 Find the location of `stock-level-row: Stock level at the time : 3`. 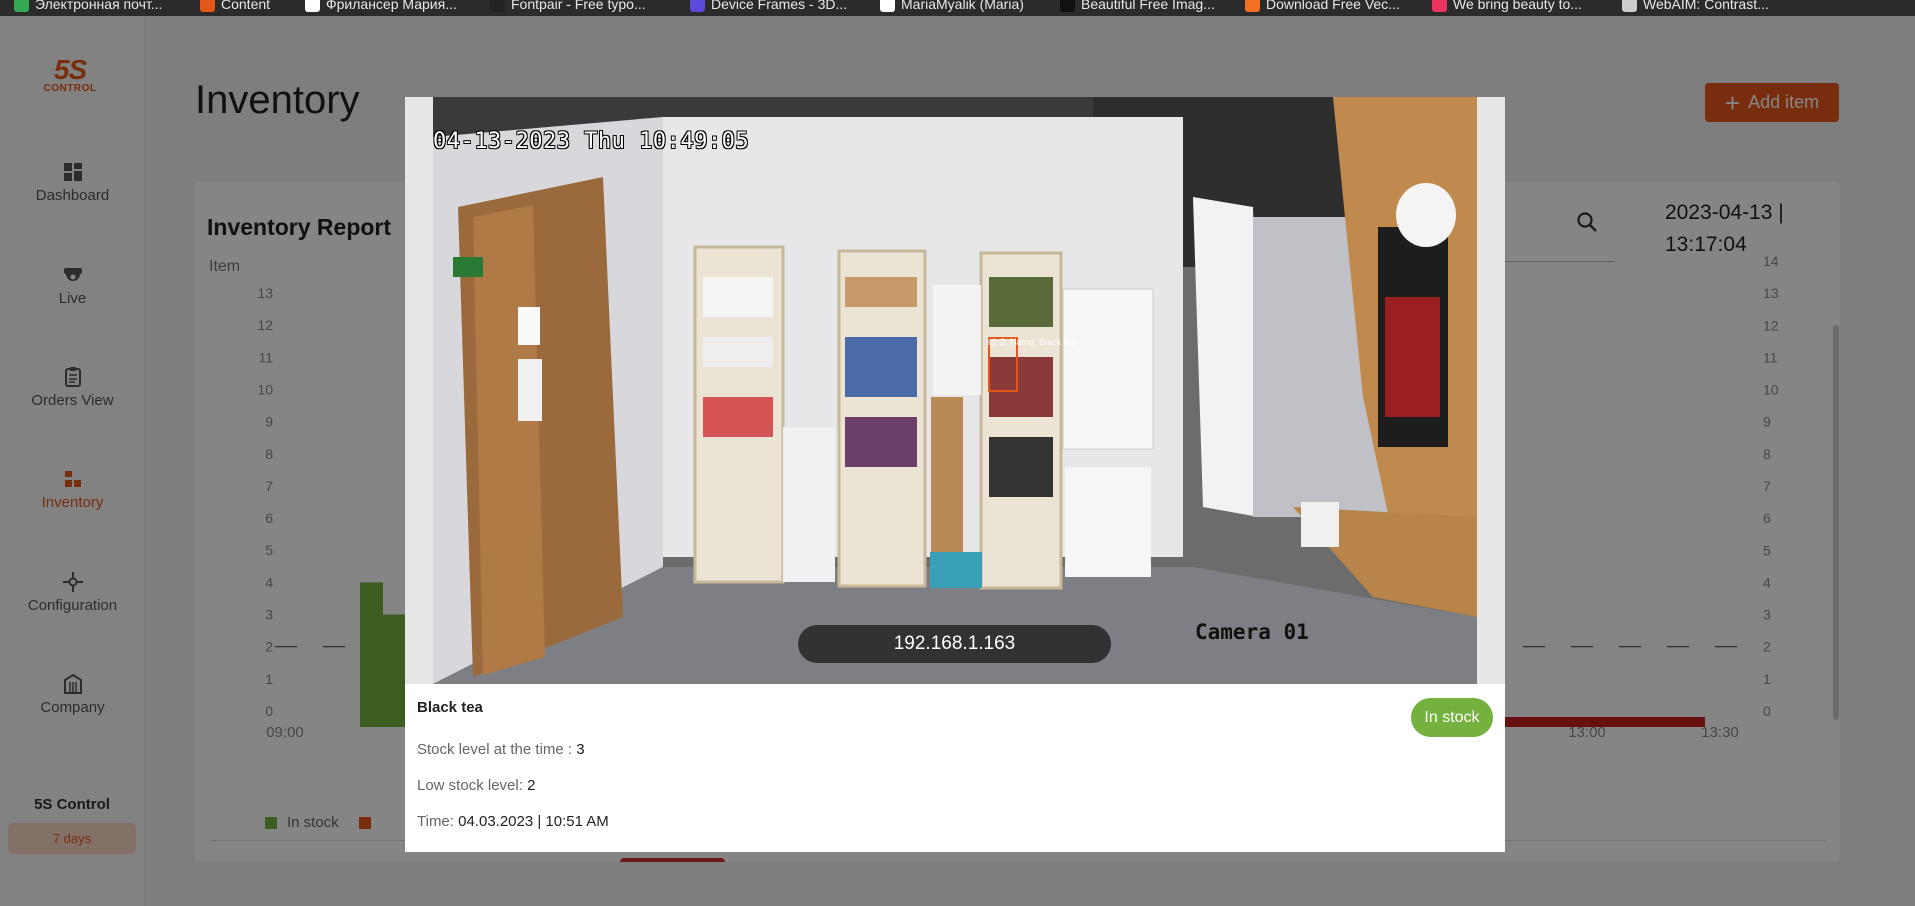

stock-level-row: Stock level at the time : 3 is located at coordinates (501, 749).